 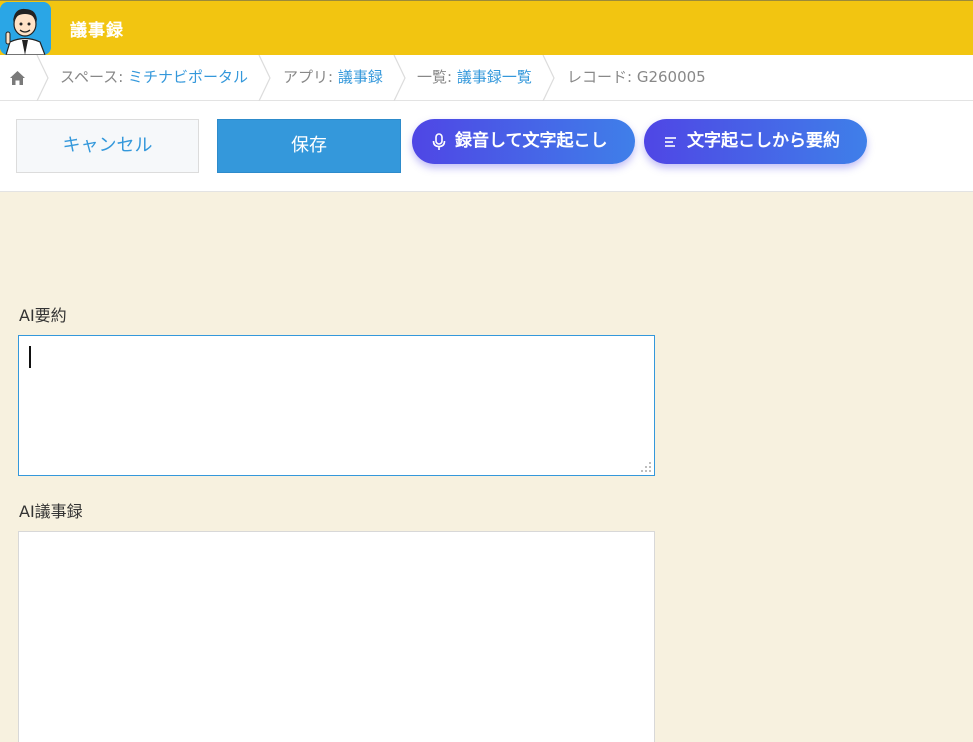 I want to click on text-lines-icon, so click(x=670, y=142).